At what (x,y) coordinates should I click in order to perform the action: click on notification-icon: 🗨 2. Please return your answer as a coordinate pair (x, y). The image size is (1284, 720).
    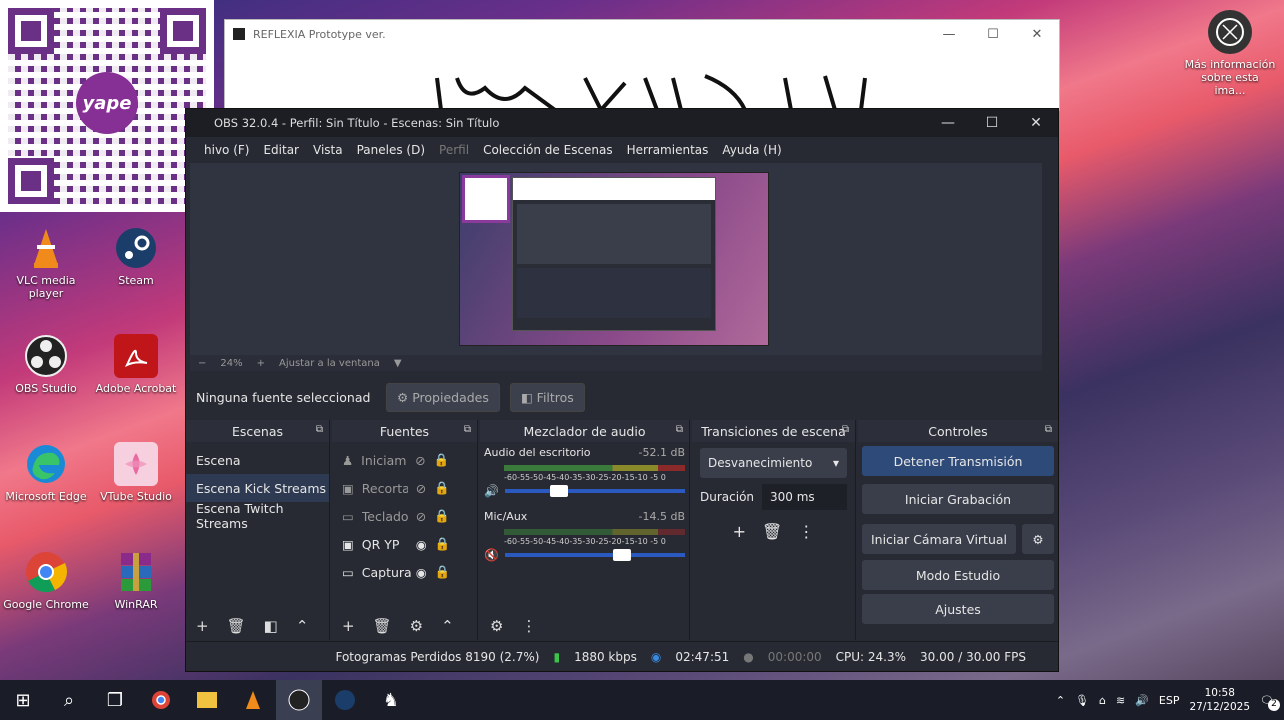
    Looking at the image, I should click on (1270, 702).